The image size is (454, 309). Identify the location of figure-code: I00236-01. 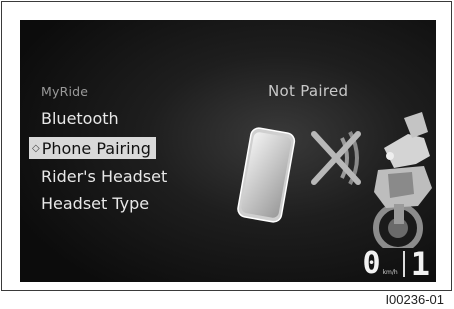
(414, 299).